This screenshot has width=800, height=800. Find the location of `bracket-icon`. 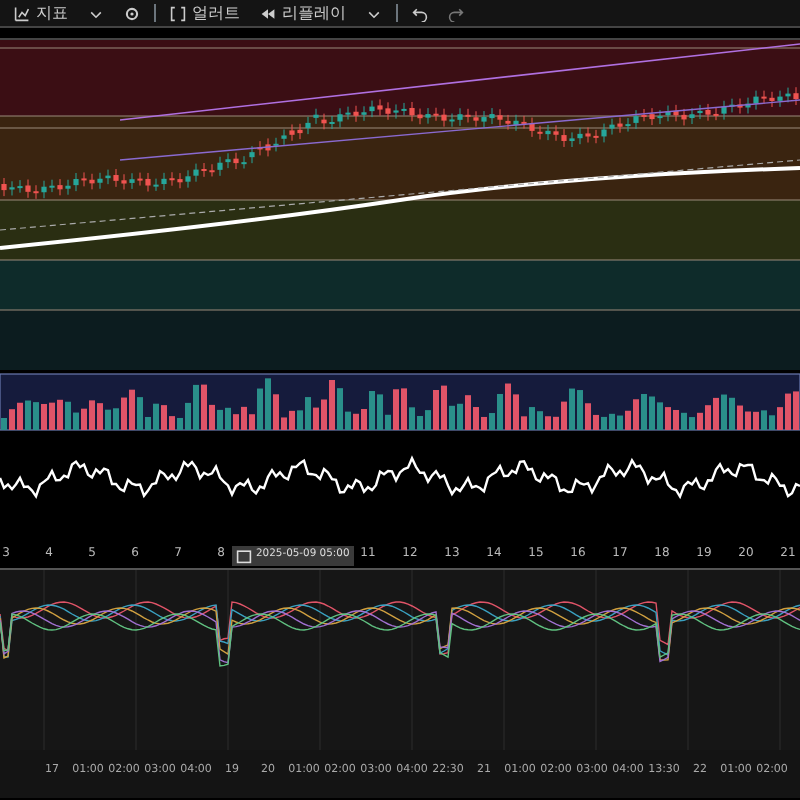

bracket-icon is located at coordinates (178, 13).